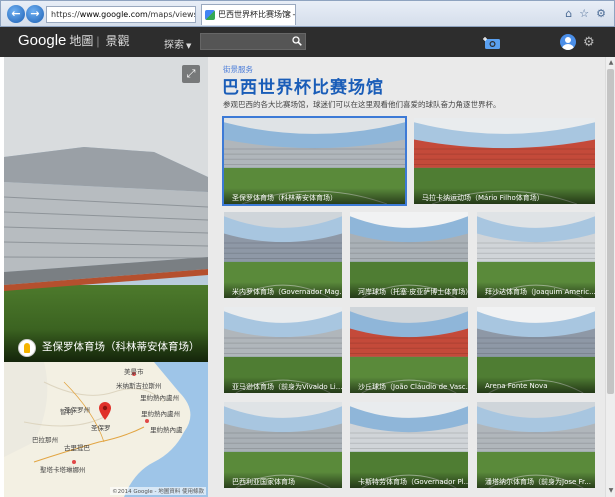 This screenshot has height=497, width=615. I want to click on pegman-icon, so click(27, 348).